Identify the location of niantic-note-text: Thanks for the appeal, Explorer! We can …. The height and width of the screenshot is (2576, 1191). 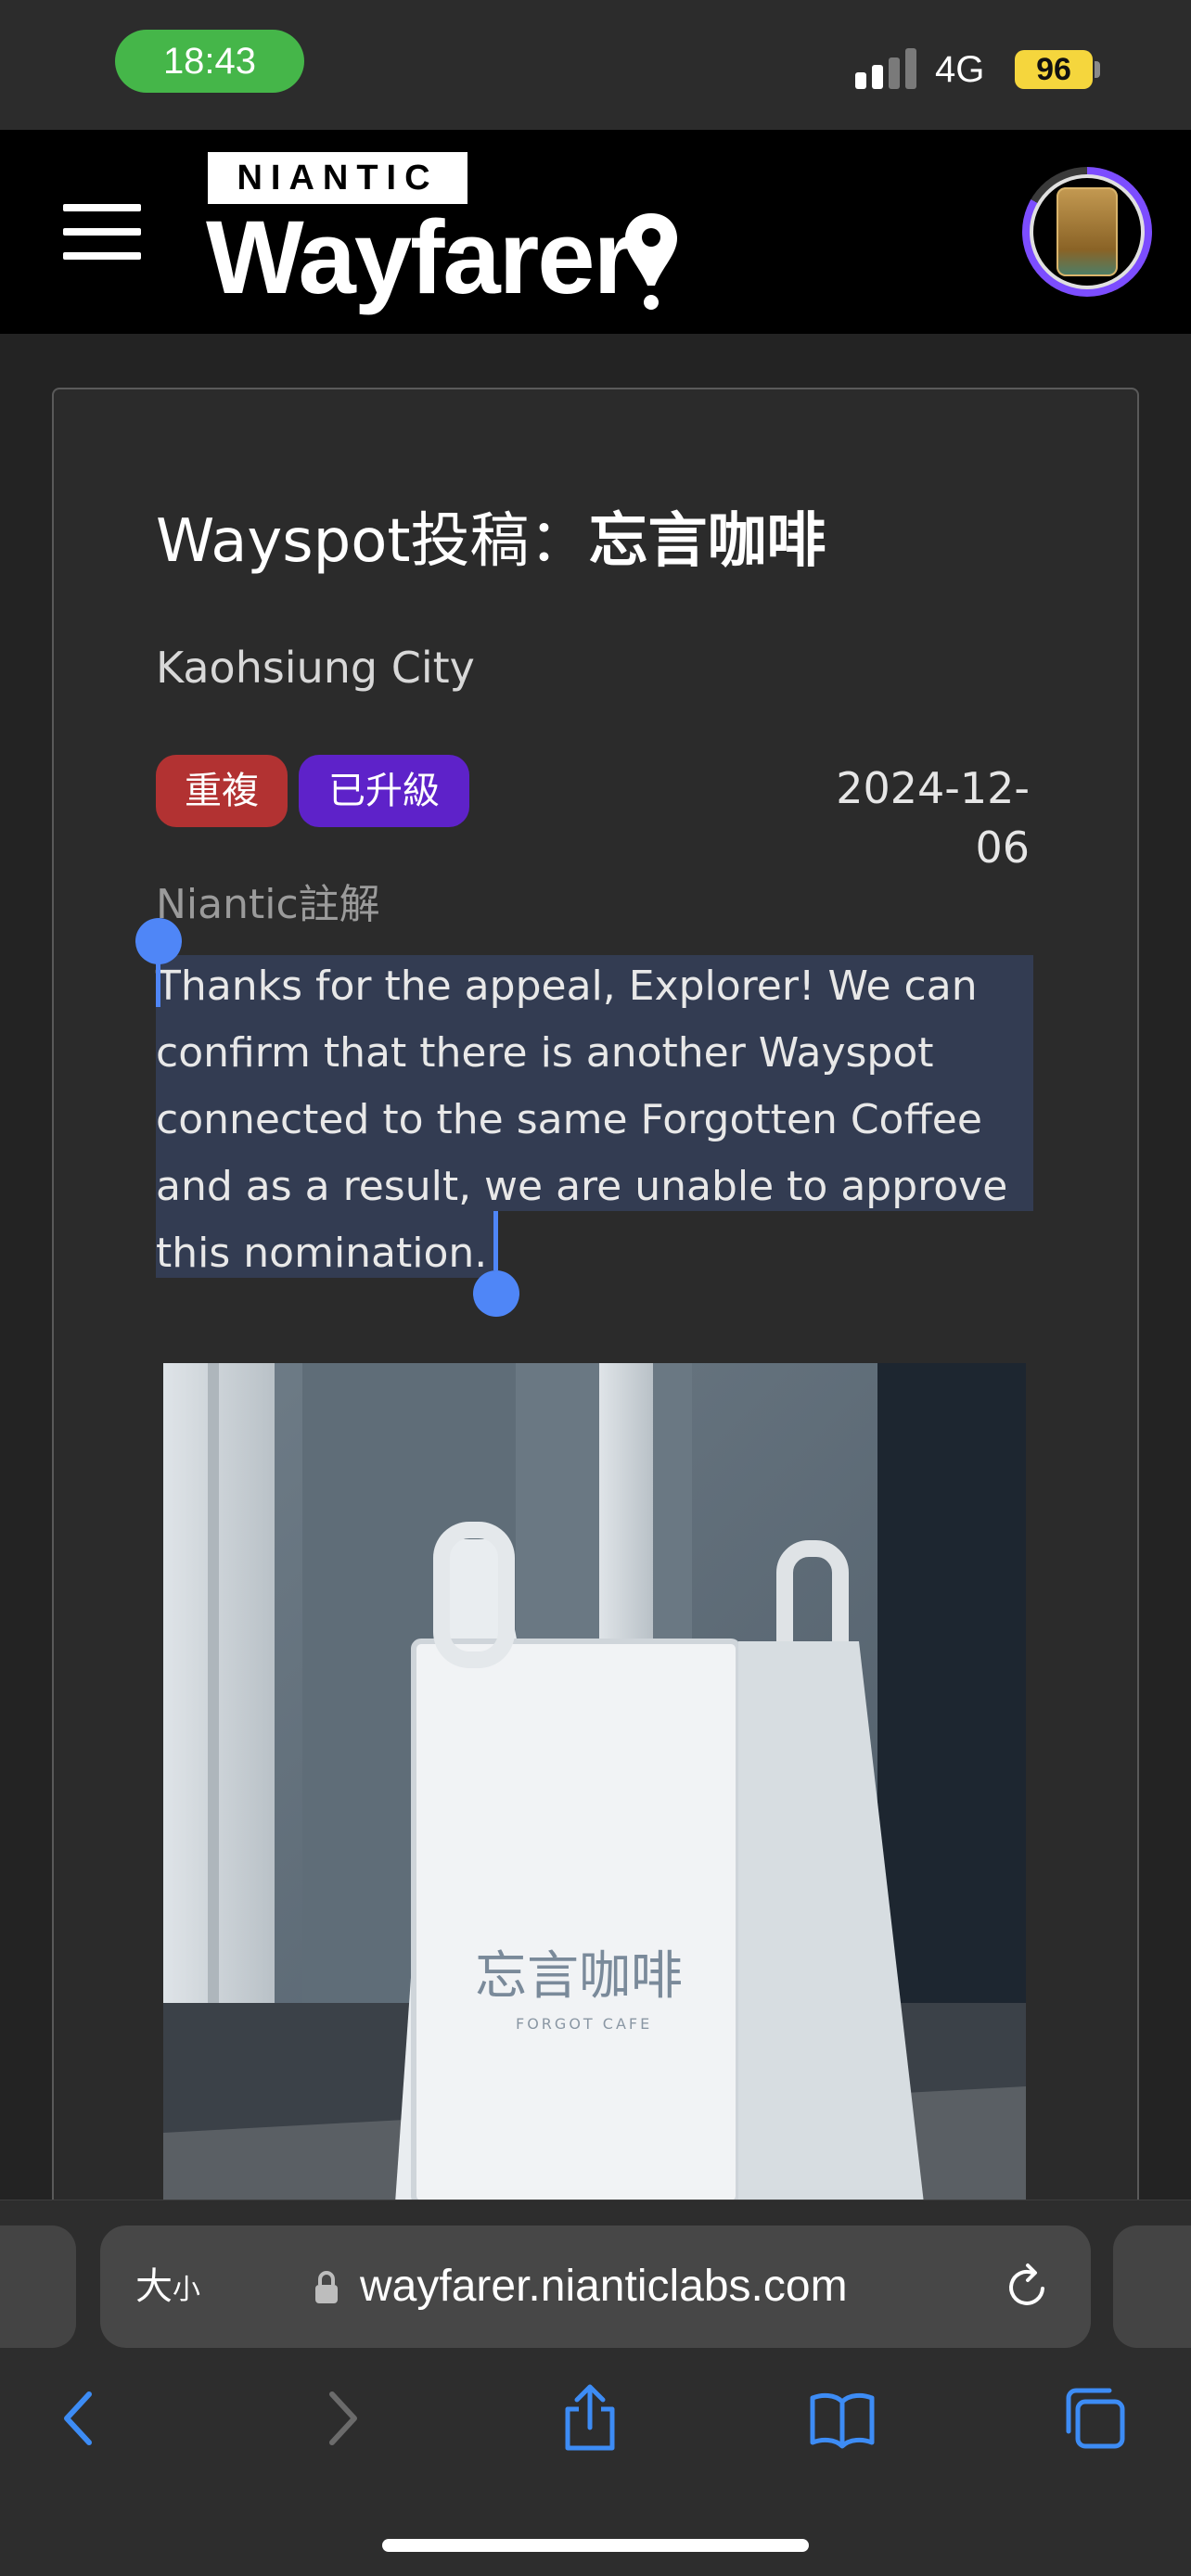
(601, 1120).